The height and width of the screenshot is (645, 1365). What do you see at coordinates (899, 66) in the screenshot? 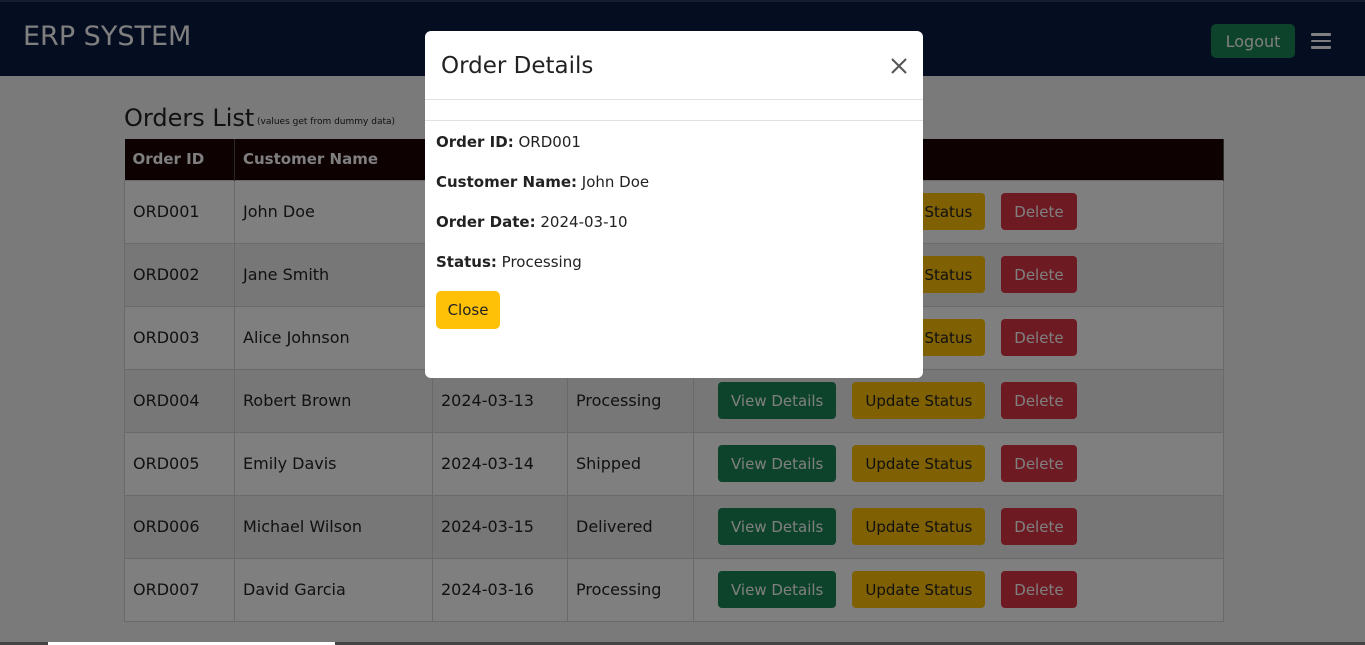
I see `close-icon` at bounding box center [899, 66].